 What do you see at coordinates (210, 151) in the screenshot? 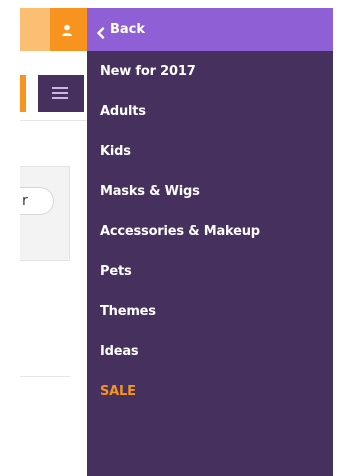
I see `menu-item-kids: Kids` at bounding box center [210, 151].